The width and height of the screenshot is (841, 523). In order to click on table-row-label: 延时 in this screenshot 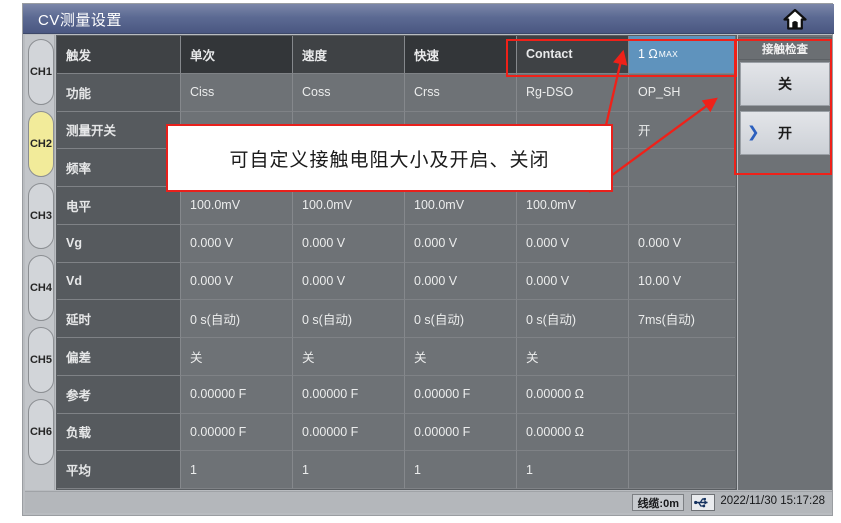, I will do `click(119, 319)`.